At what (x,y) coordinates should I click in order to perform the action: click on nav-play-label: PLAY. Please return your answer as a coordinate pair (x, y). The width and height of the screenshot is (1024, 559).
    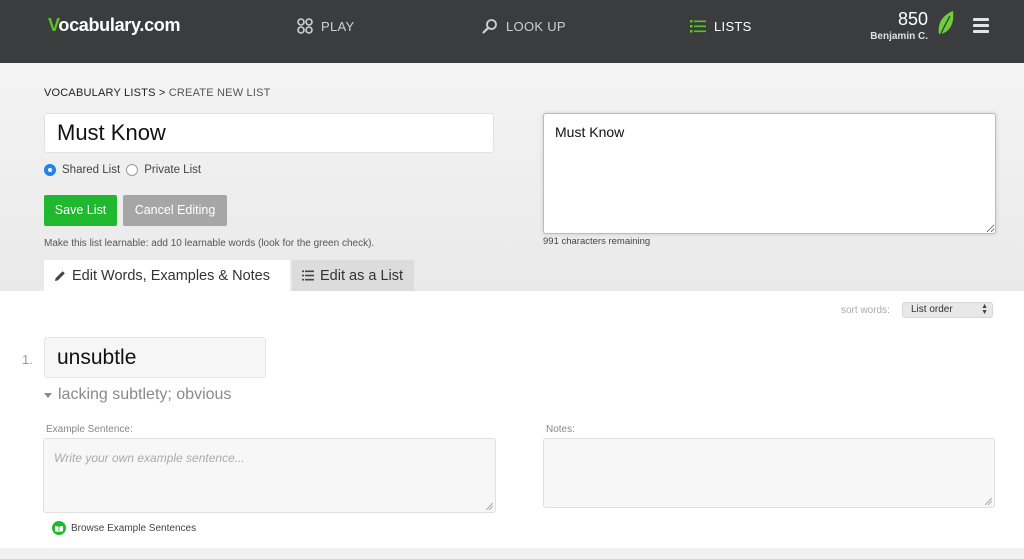
    Looking at the image, I should click on (338, 26).